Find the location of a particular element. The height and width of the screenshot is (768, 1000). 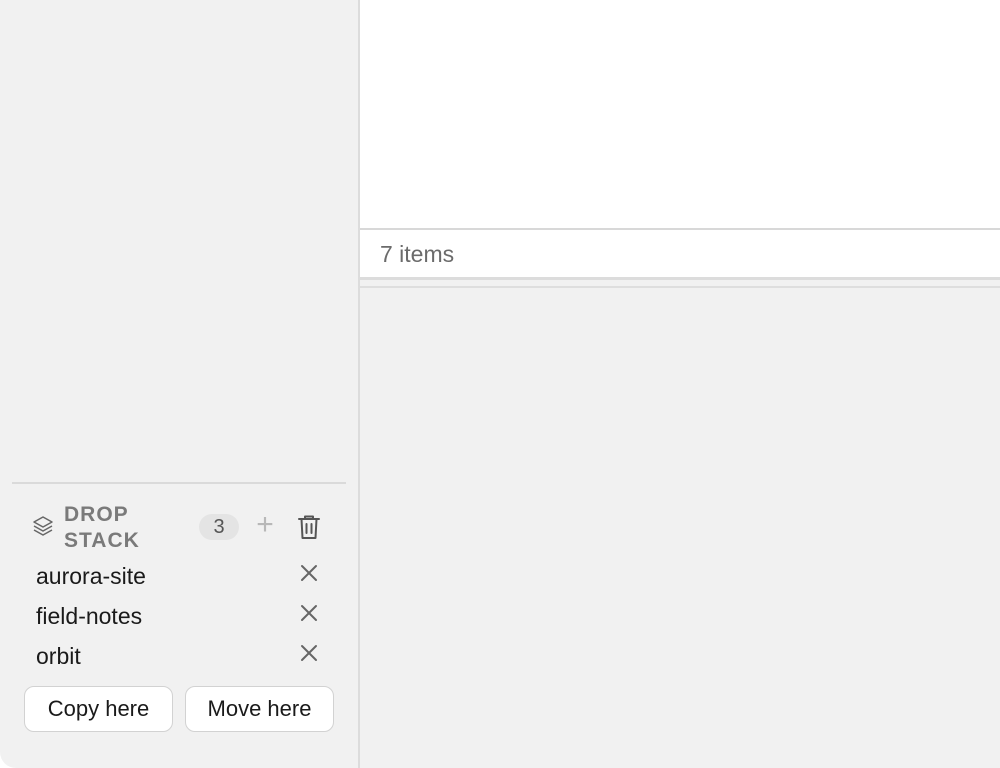

drop-stack-actions: Copy here Move here is located at coordinates (179, 706).